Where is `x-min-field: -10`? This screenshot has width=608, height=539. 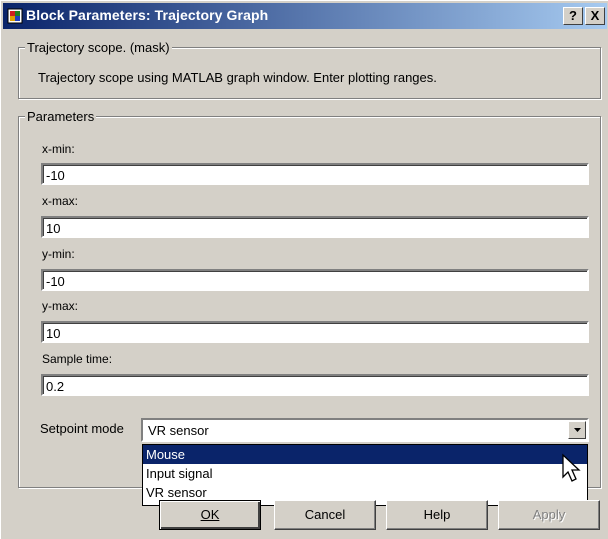 x-min-field: -10 is located at coordinates (315, 174).